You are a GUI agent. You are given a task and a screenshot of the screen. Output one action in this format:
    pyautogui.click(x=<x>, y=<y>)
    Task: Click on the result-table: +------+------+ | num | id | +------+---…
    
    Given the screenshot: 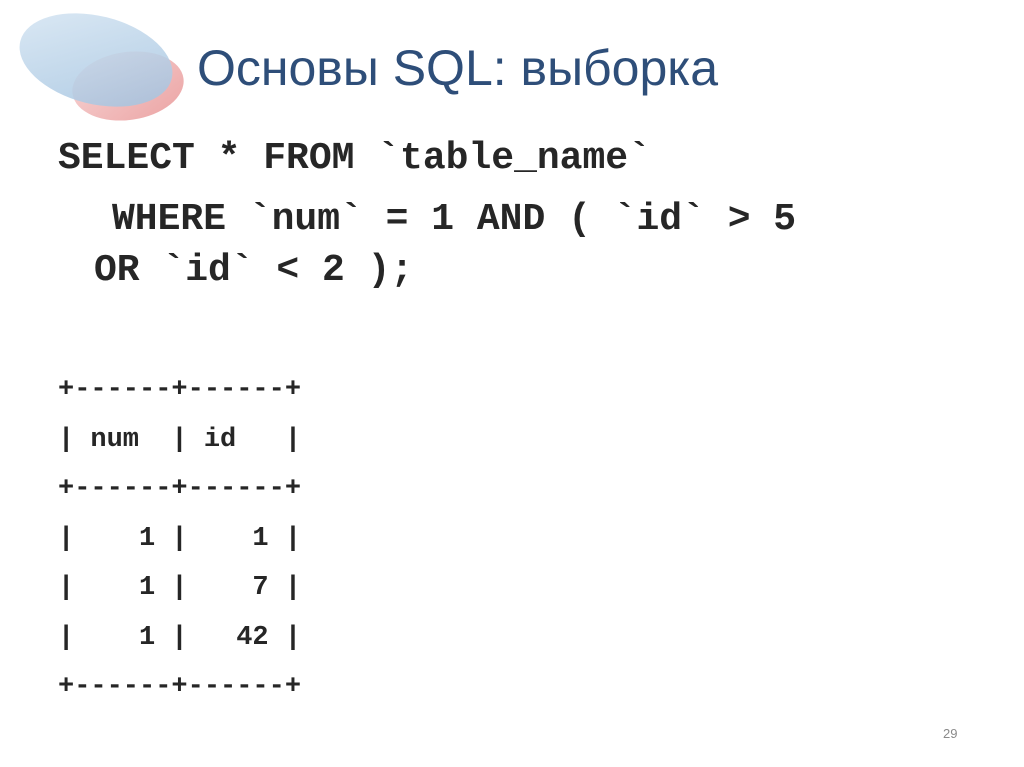 What is the action you would take?
    pyautogui.click(x=179, y=539)
    